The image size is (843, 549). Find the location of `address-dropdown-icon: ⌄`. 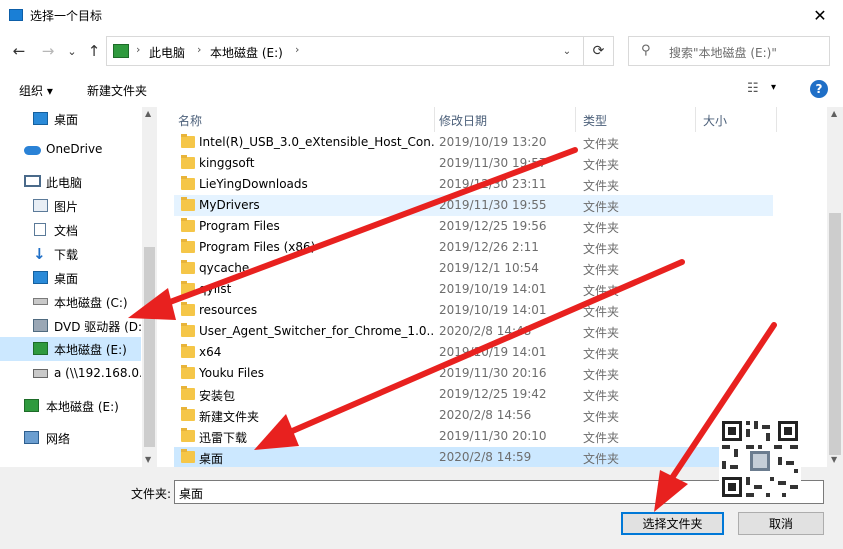

address-dropdown-icon: ⌄ is located at coordinates (567, 51).